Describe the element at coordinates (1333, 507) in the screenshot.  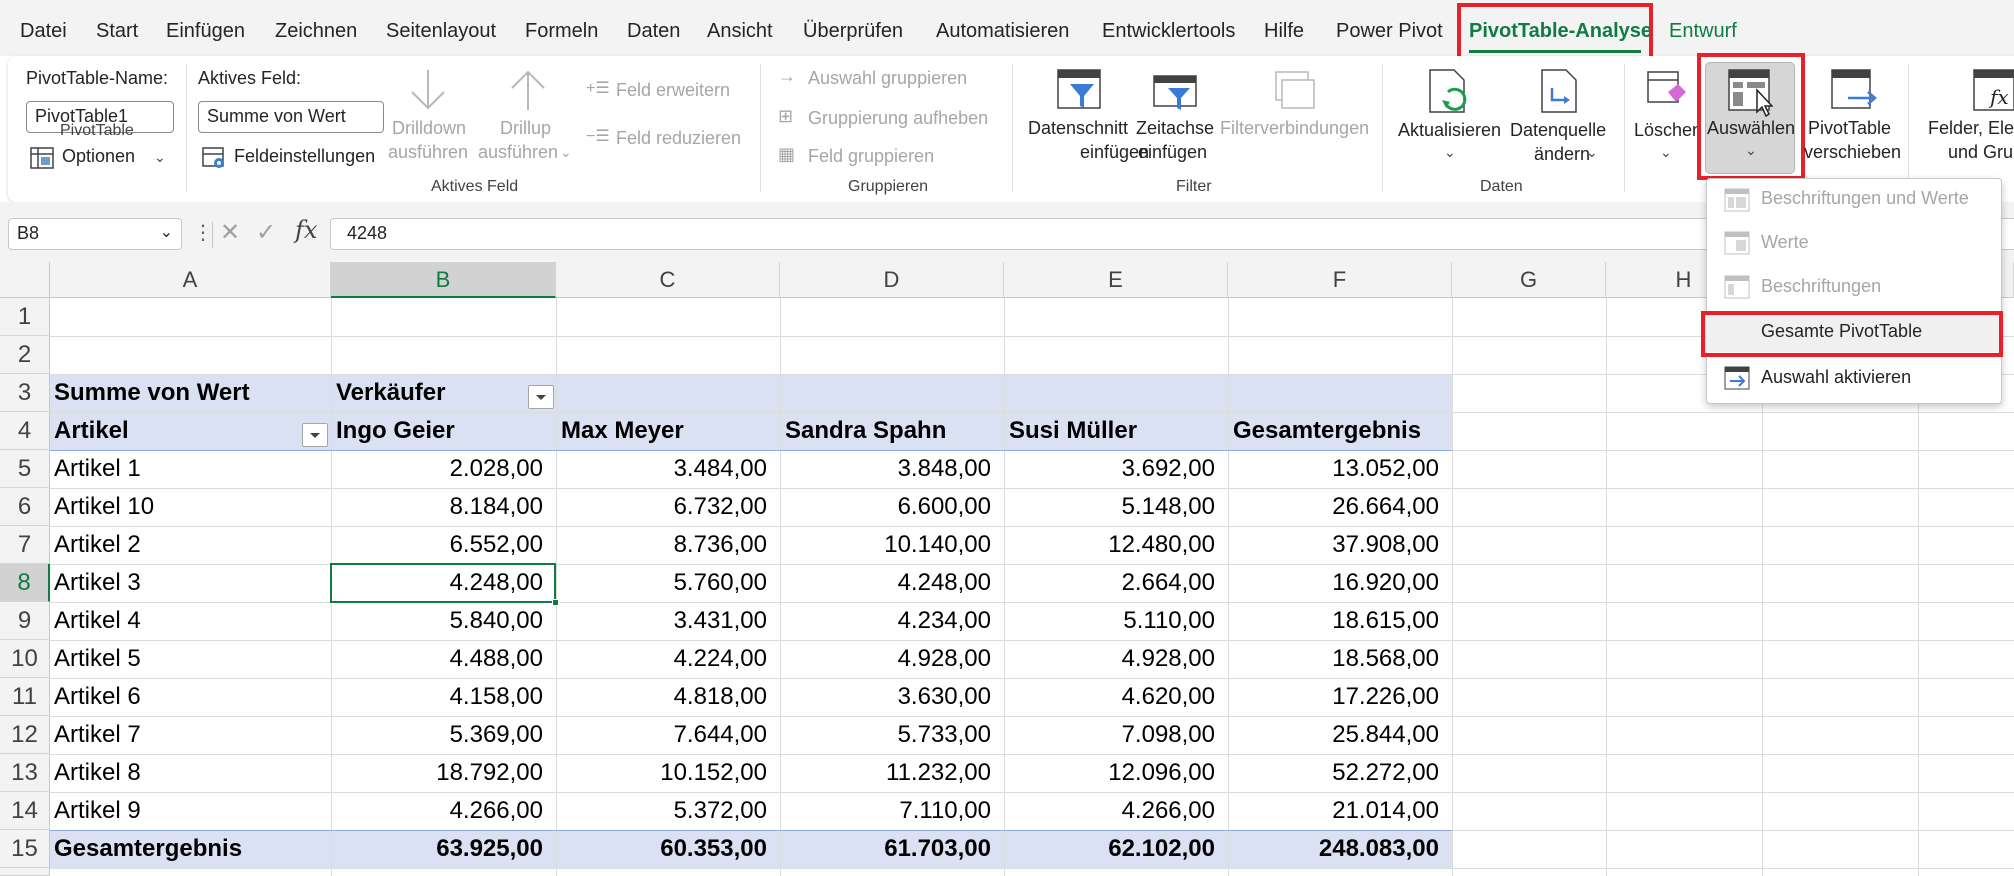
I see `pivot-value-cell: 26.664,00` at that location.